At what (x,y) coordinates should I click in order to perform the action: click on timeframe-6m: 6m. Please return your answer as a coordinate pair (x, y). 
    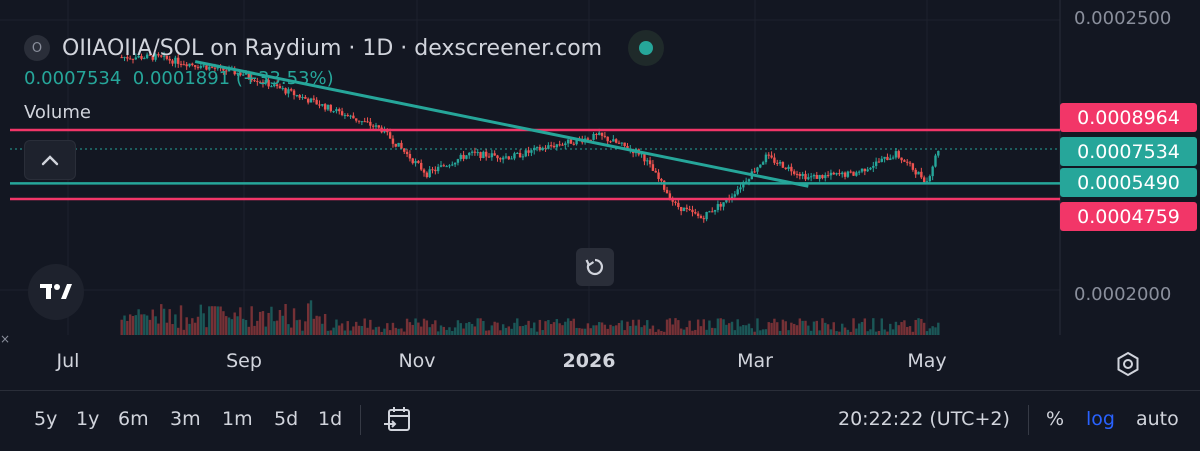
    Looking at the image, I should click on (133, 419).